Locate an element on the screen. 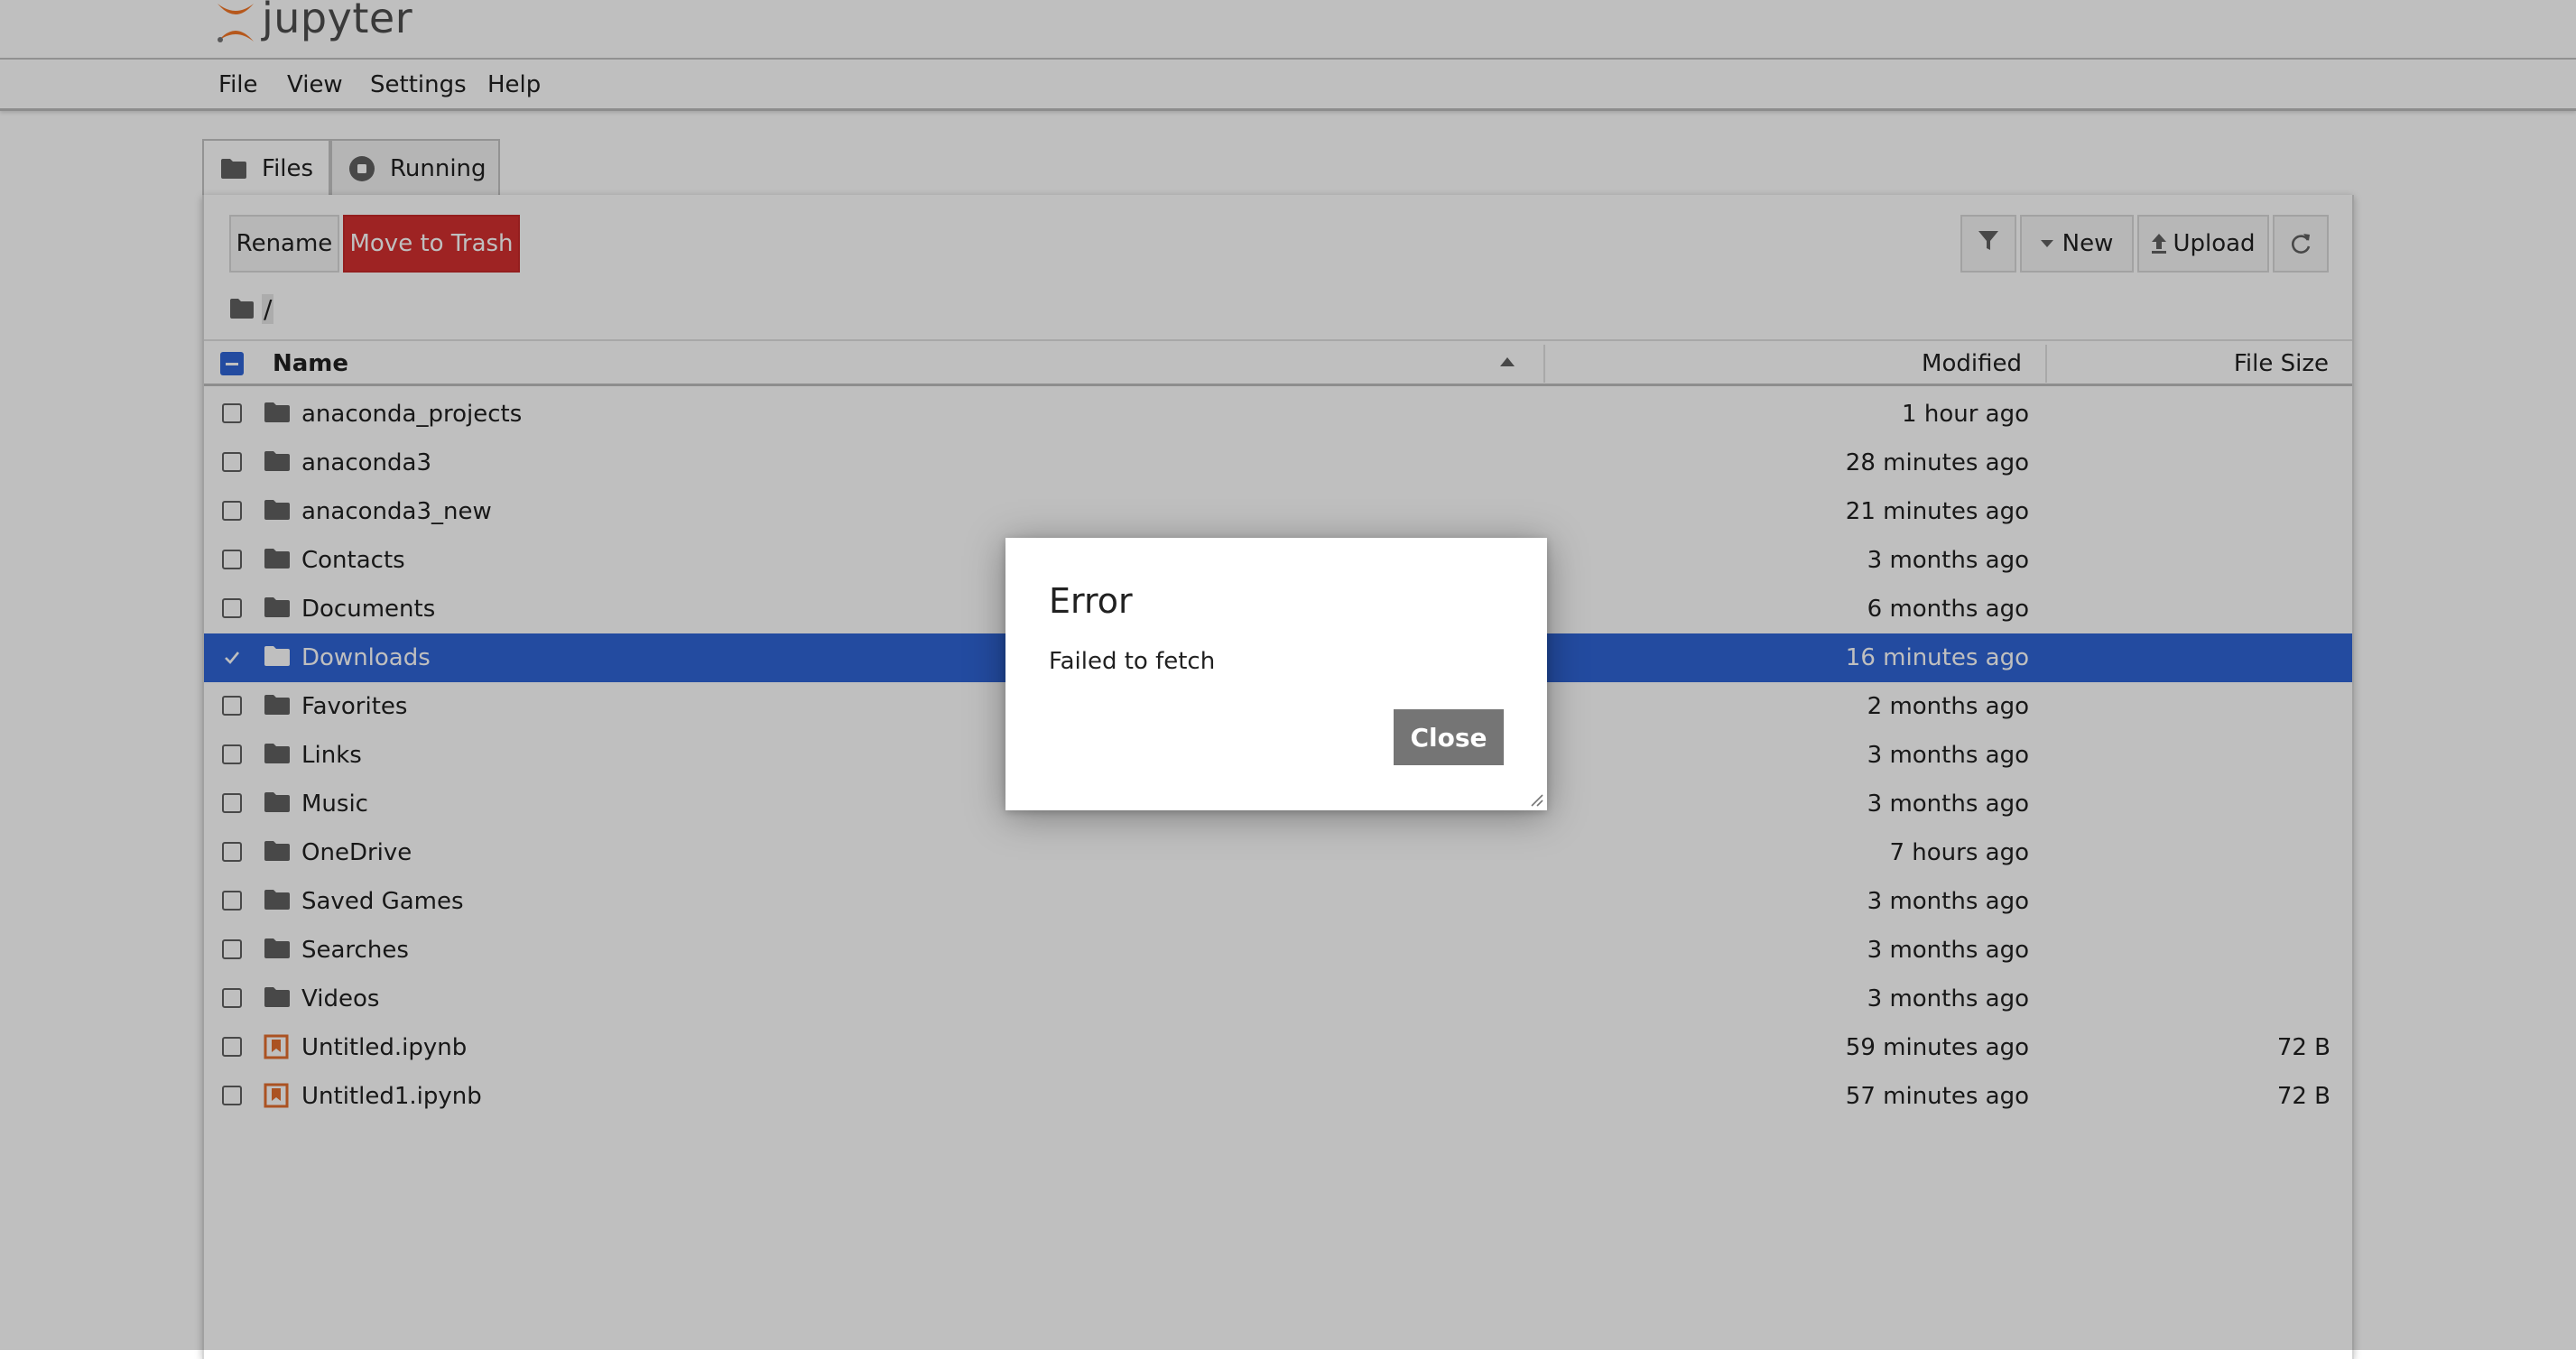  error-dialog: Error Failed to fetch Close is located at coordinates (1276, 674).